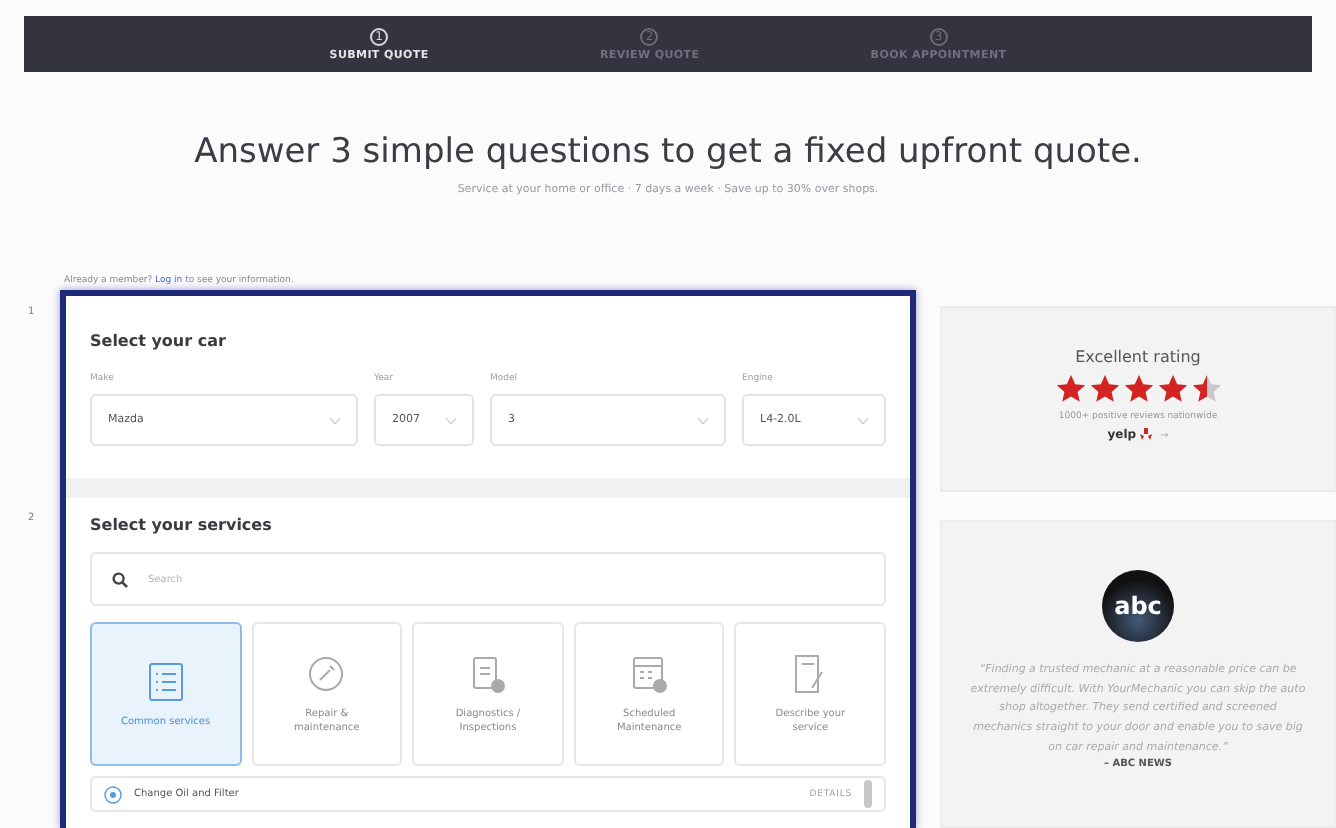 The height and width of the screenshot is (828, 1336). Describe the element at coordinates (649, 674) in the screenshot. I see `calendar-icon` at that location.